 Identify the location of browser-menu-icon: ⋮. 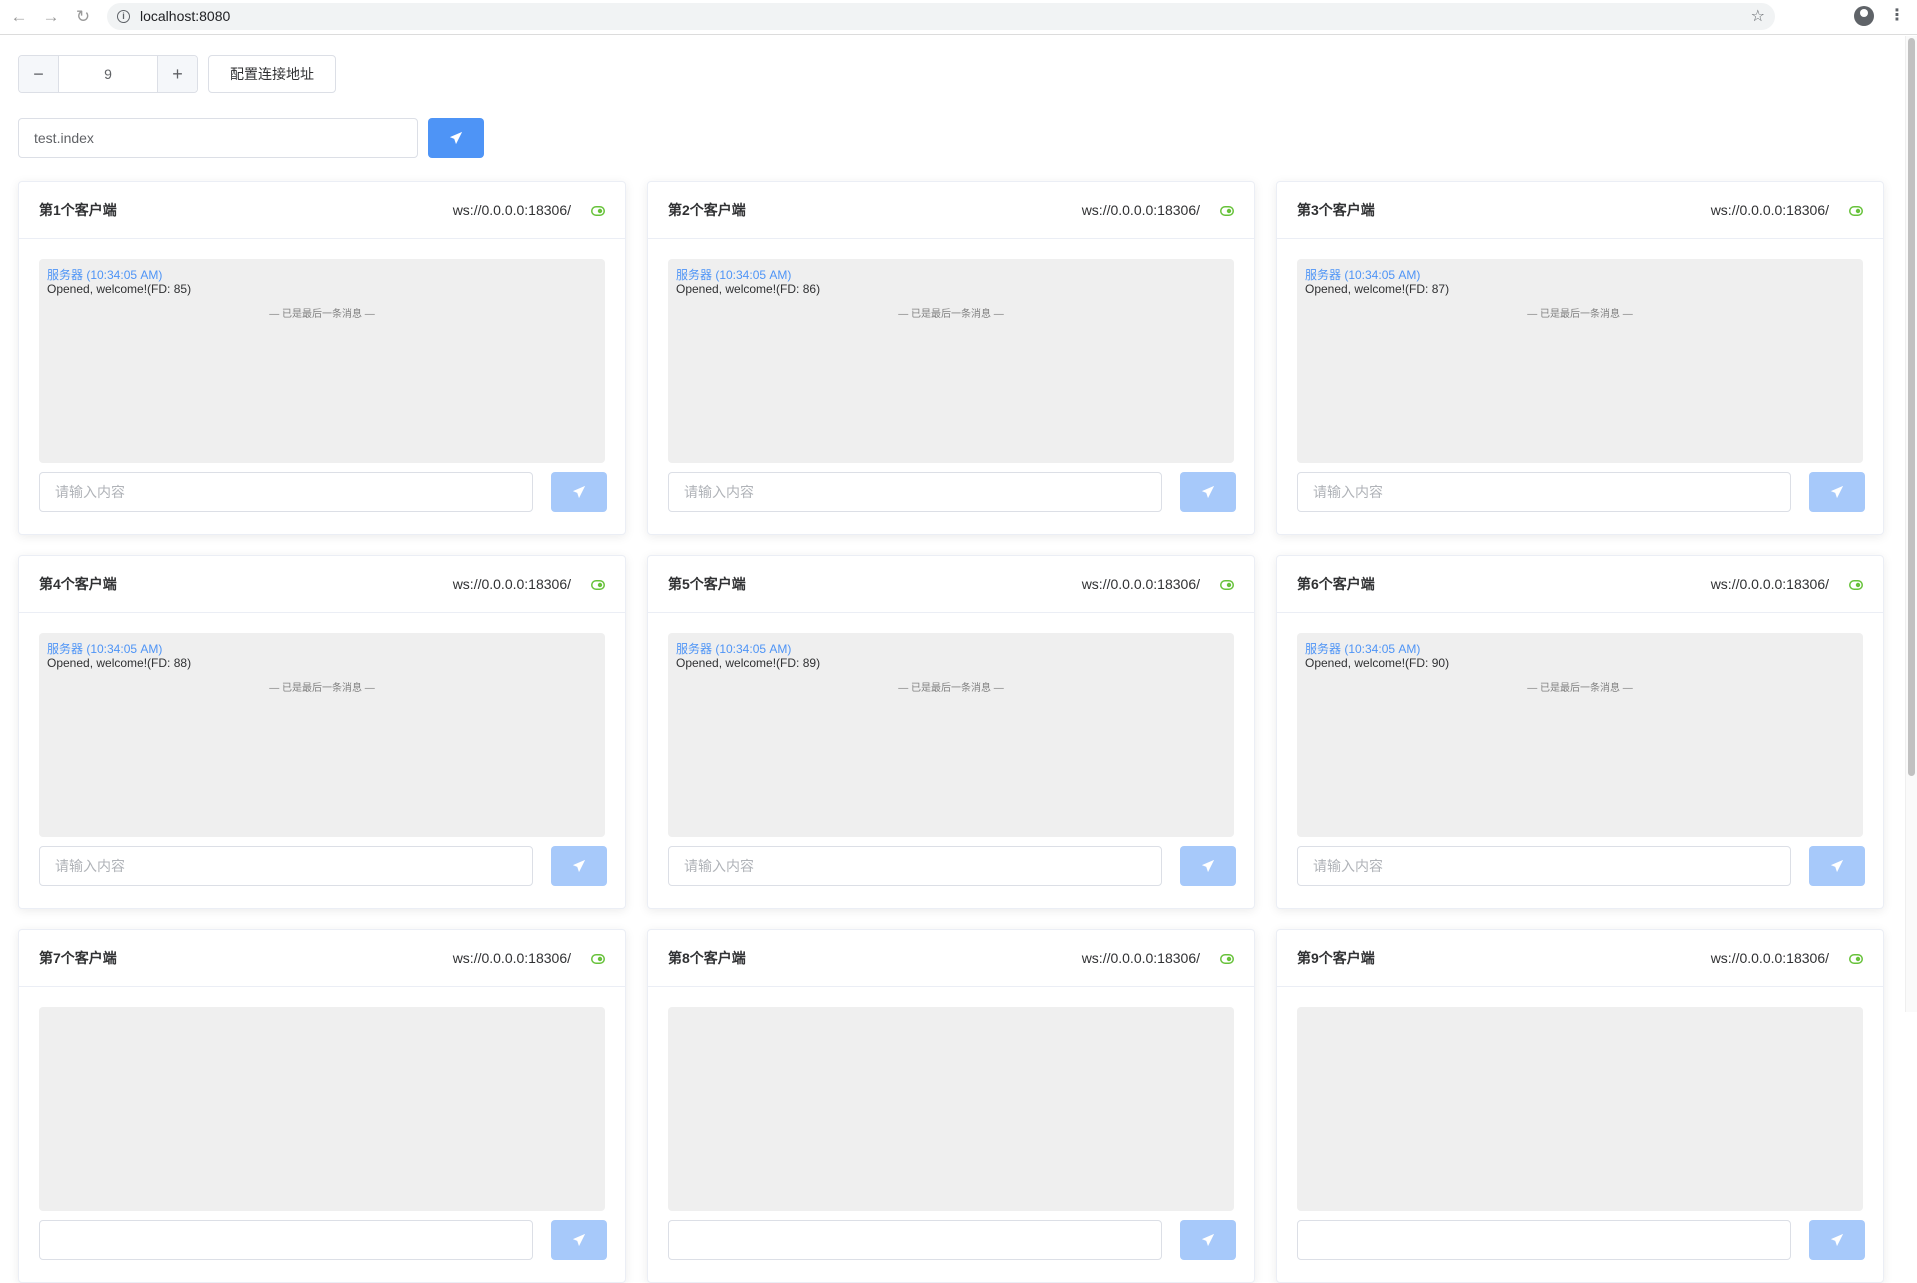
(1897, 16).